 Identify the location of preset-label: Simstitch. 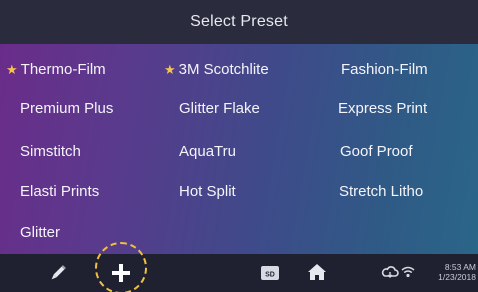
(50, 151).